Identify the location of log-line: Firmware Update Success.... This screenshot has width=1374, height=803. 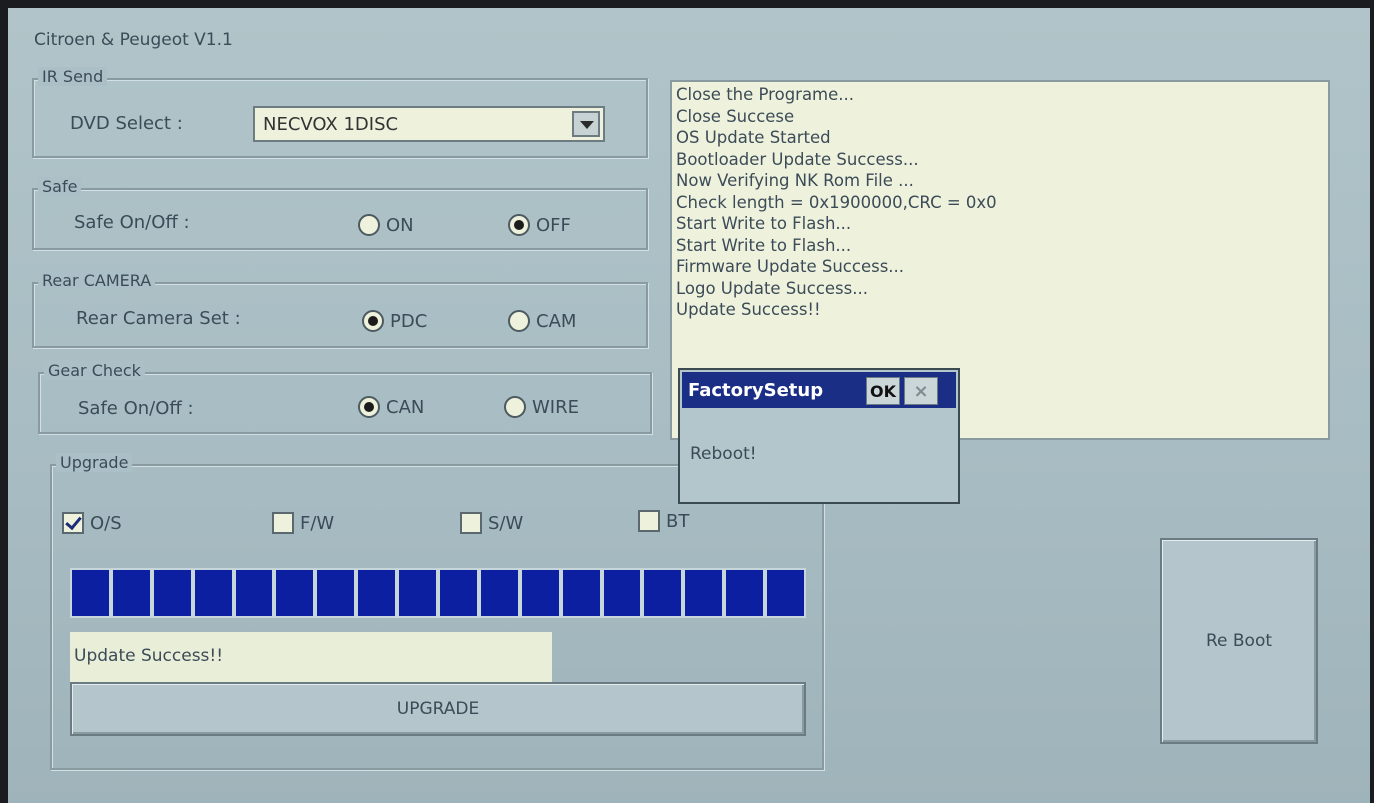
(790, 266).